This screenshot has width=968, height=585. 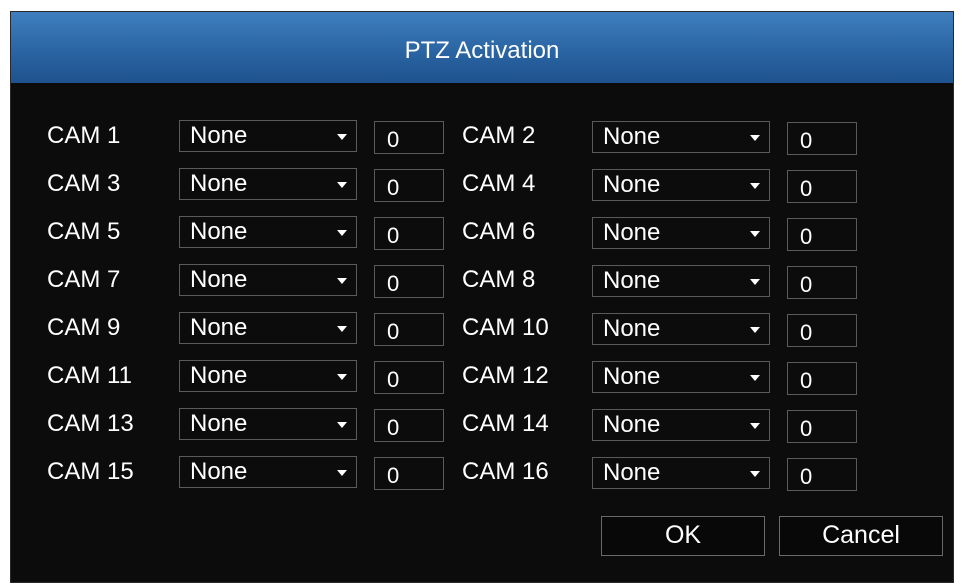 I want to click on cam-9-mode-value: None, so click(x=219, y=327).